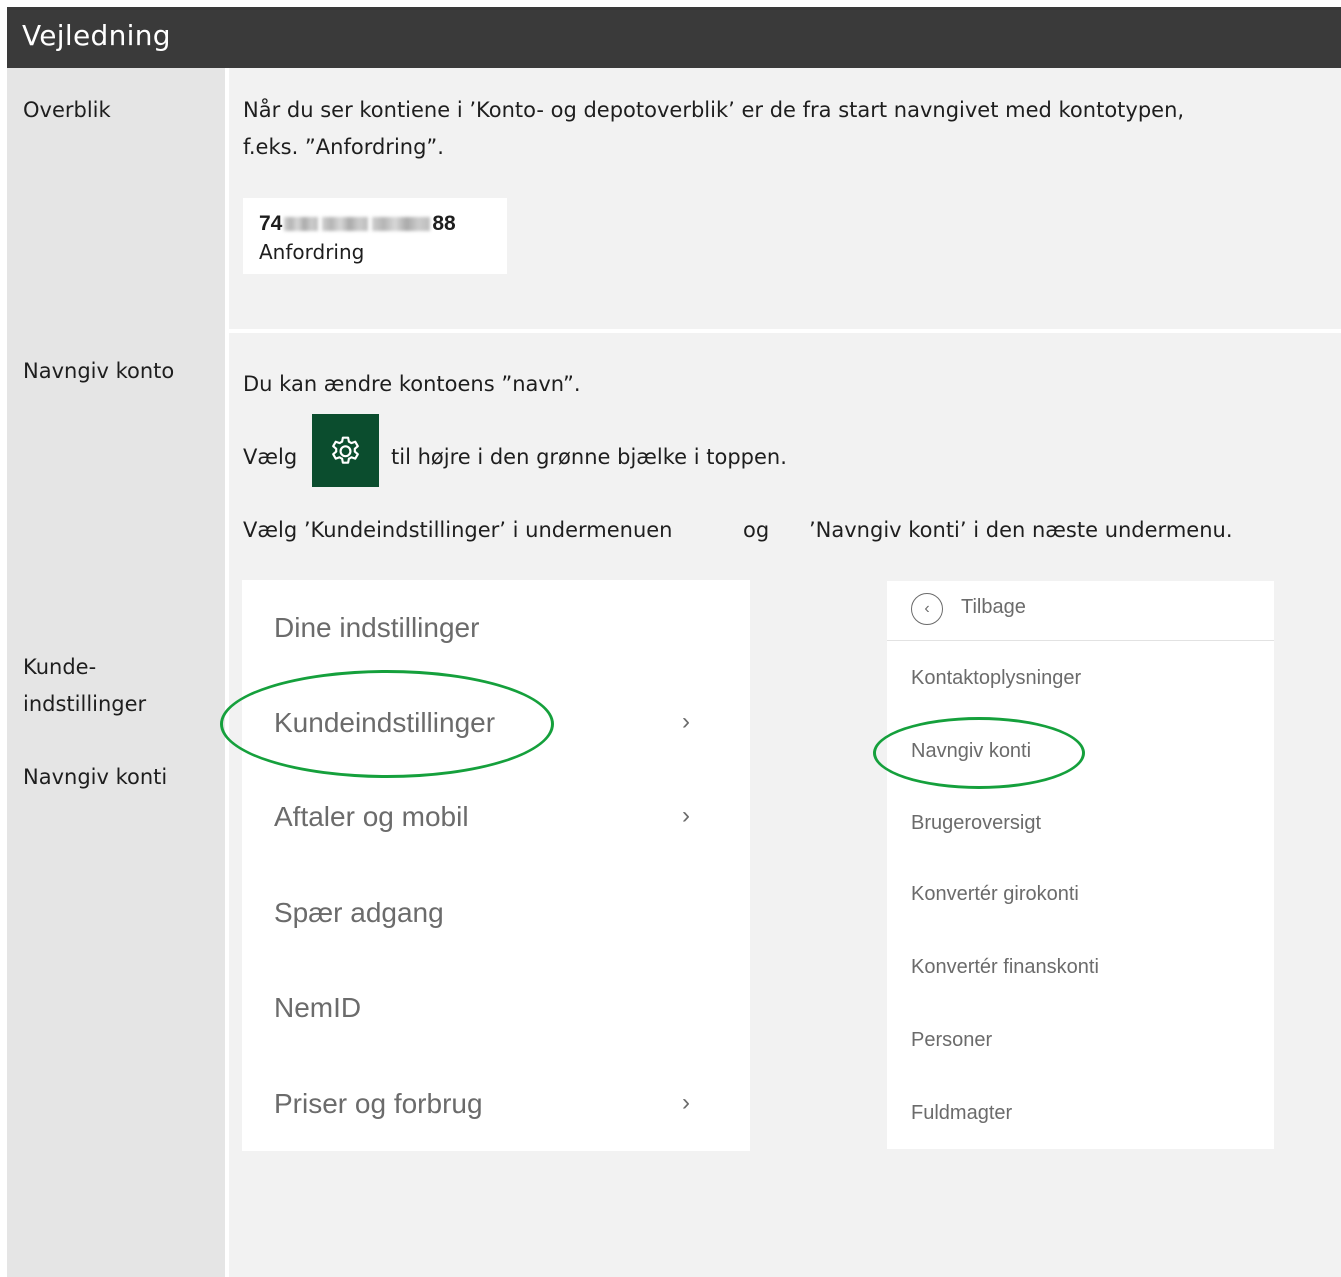 The width and height of the screenshot is (1341, 1277). Describe the element at coordinates (961, 1113) in the screenshot. I see `menu-item-fuldmagter: Fuldmagter` at that location.